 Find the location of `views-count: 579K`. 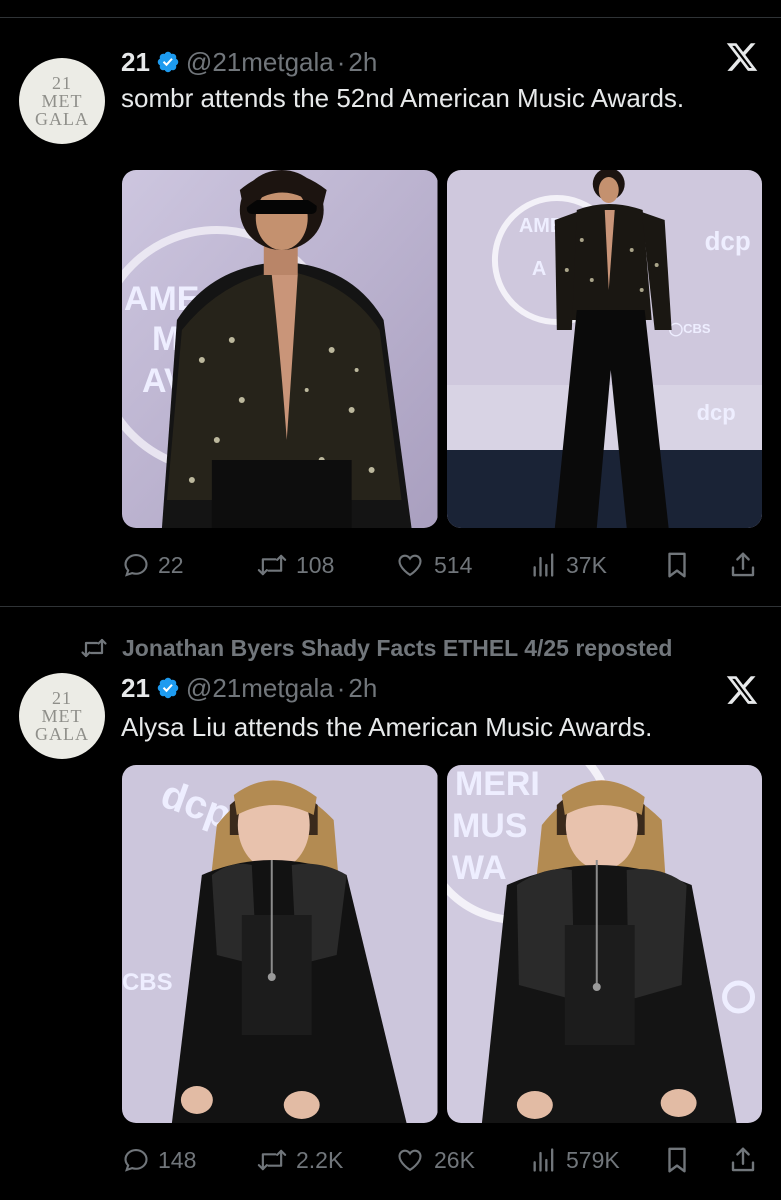

views-count: 579K is located at coordinates (593, 1159).